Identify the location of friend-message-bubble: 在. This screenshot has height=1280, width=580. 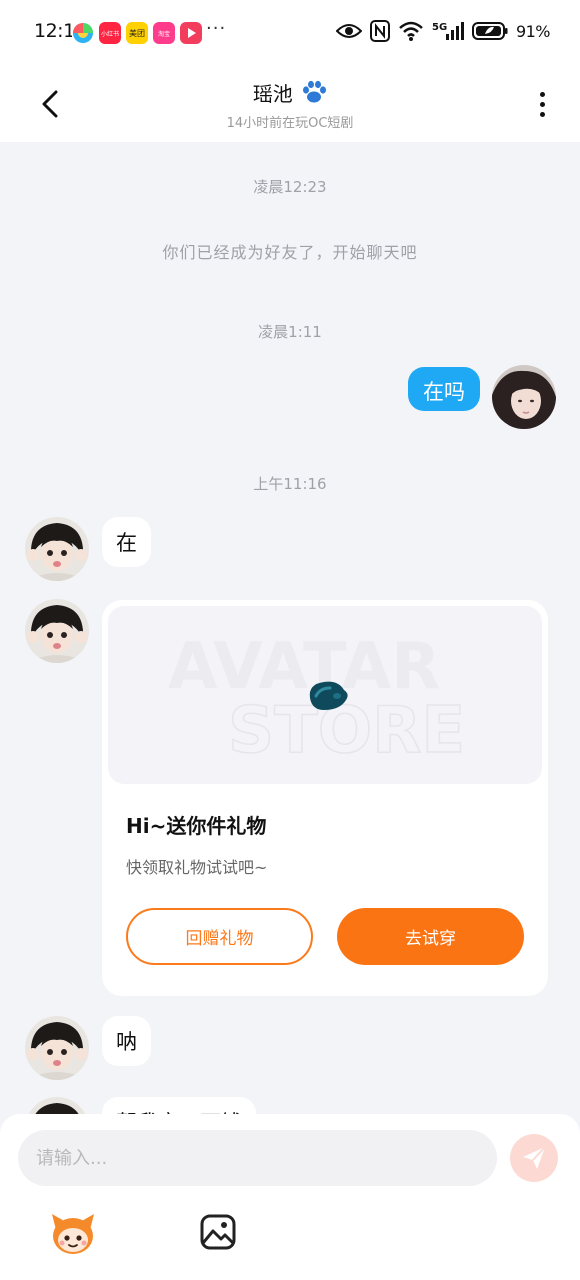
(126, 542).